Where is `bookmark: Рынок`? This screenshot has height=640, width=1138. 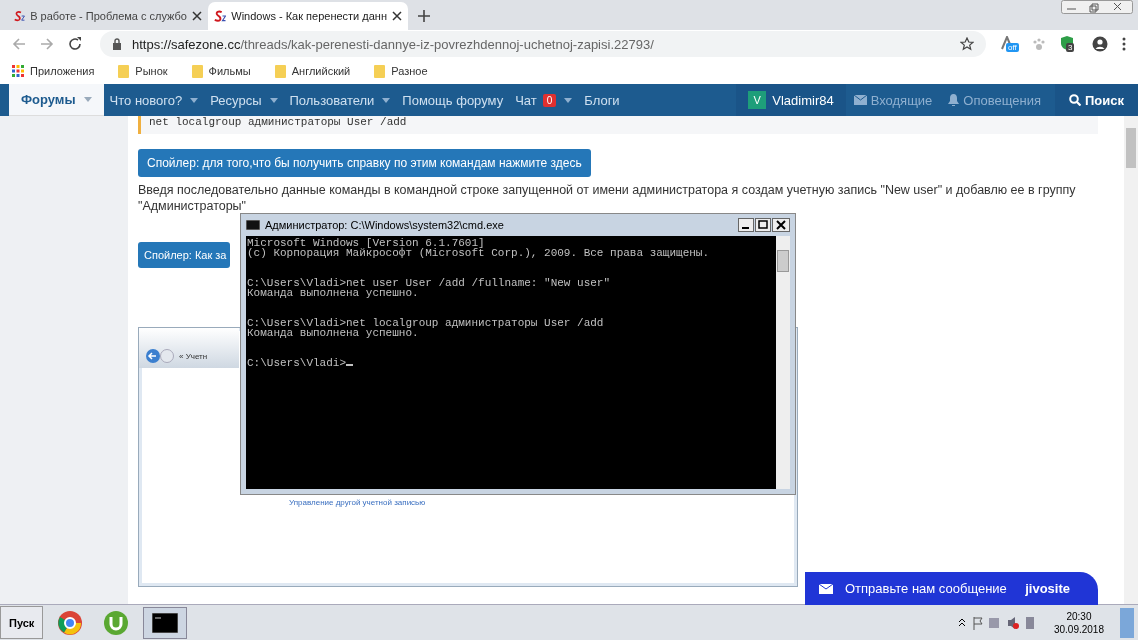 bookmark: Рынок is located at coordinates (151, 71).